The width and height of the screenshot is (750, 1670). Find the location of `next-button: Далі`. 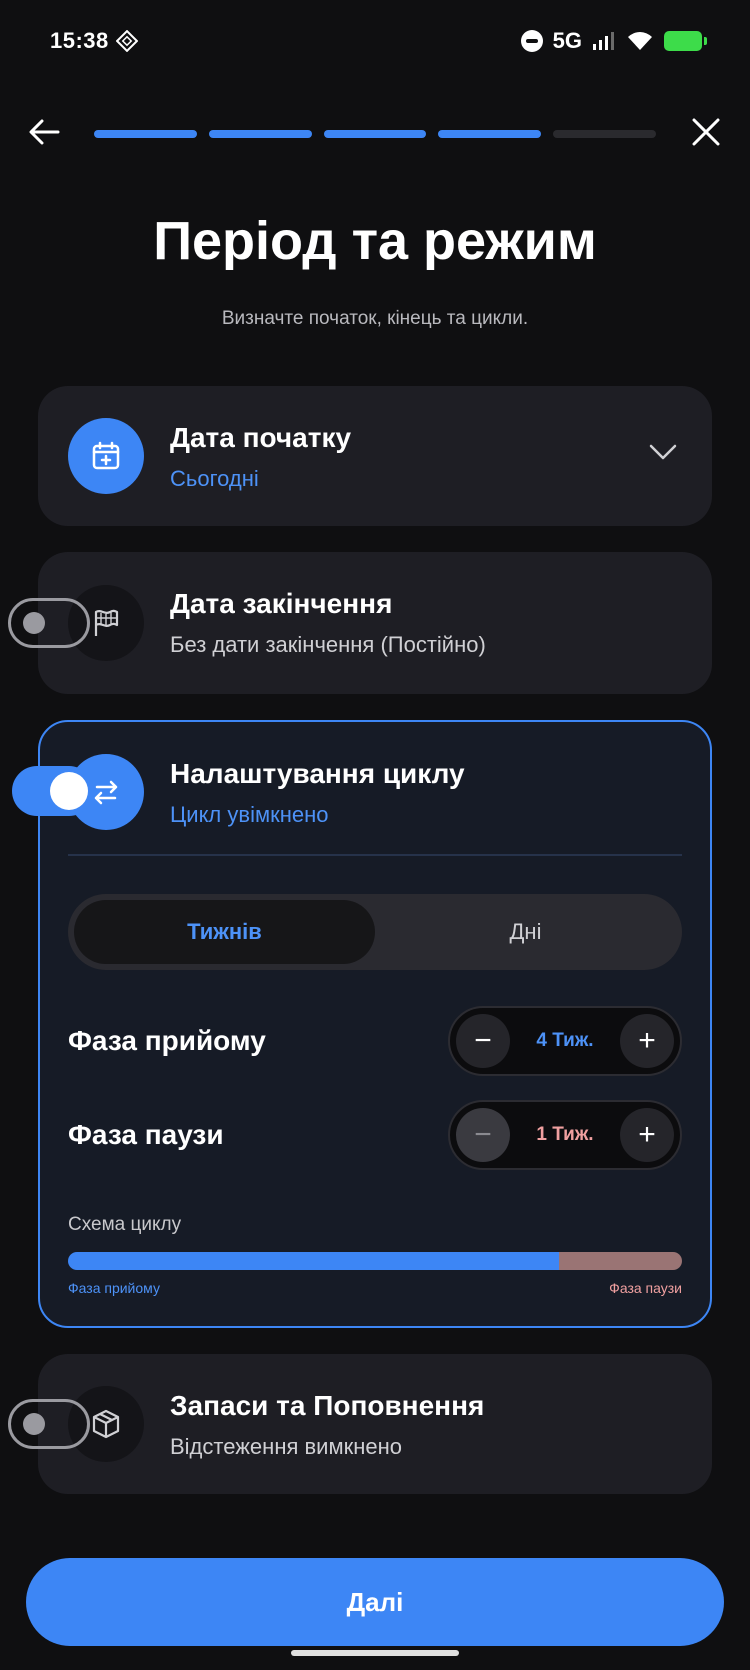

next-button: Далі is located at coordinates (375, 1602).